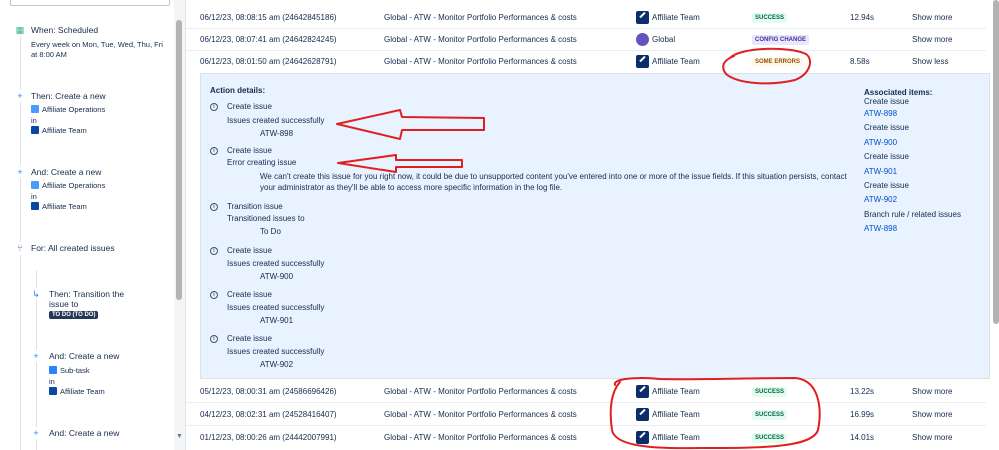 The width and height of the screenshot is (999, 450). I want to click on row-duration: 8.58s, so click(860, 61).